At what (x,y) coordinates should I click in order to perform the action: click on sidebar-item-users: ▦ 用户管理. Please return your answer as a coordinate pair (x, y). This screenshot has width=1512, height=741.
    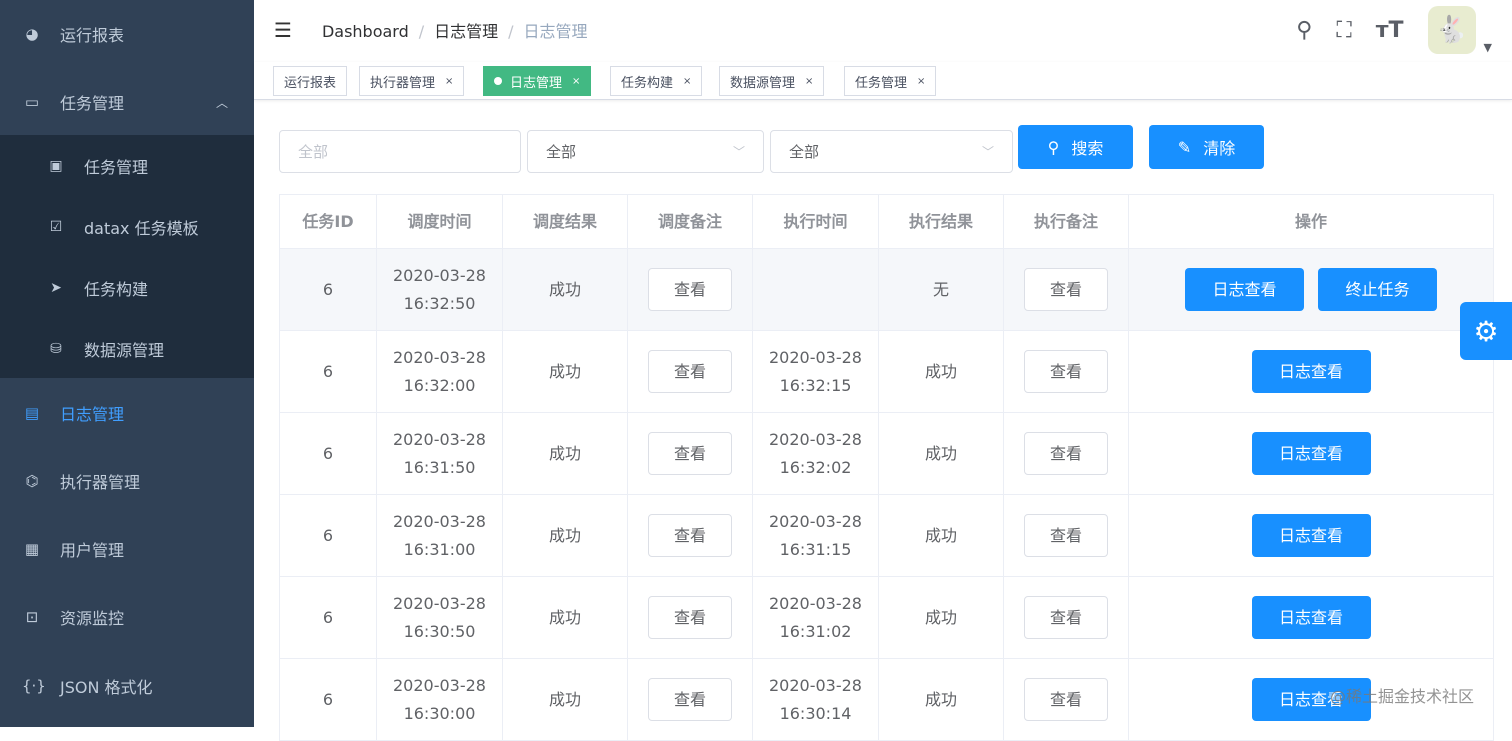
    Looking at the image, I should click on (127, 549).